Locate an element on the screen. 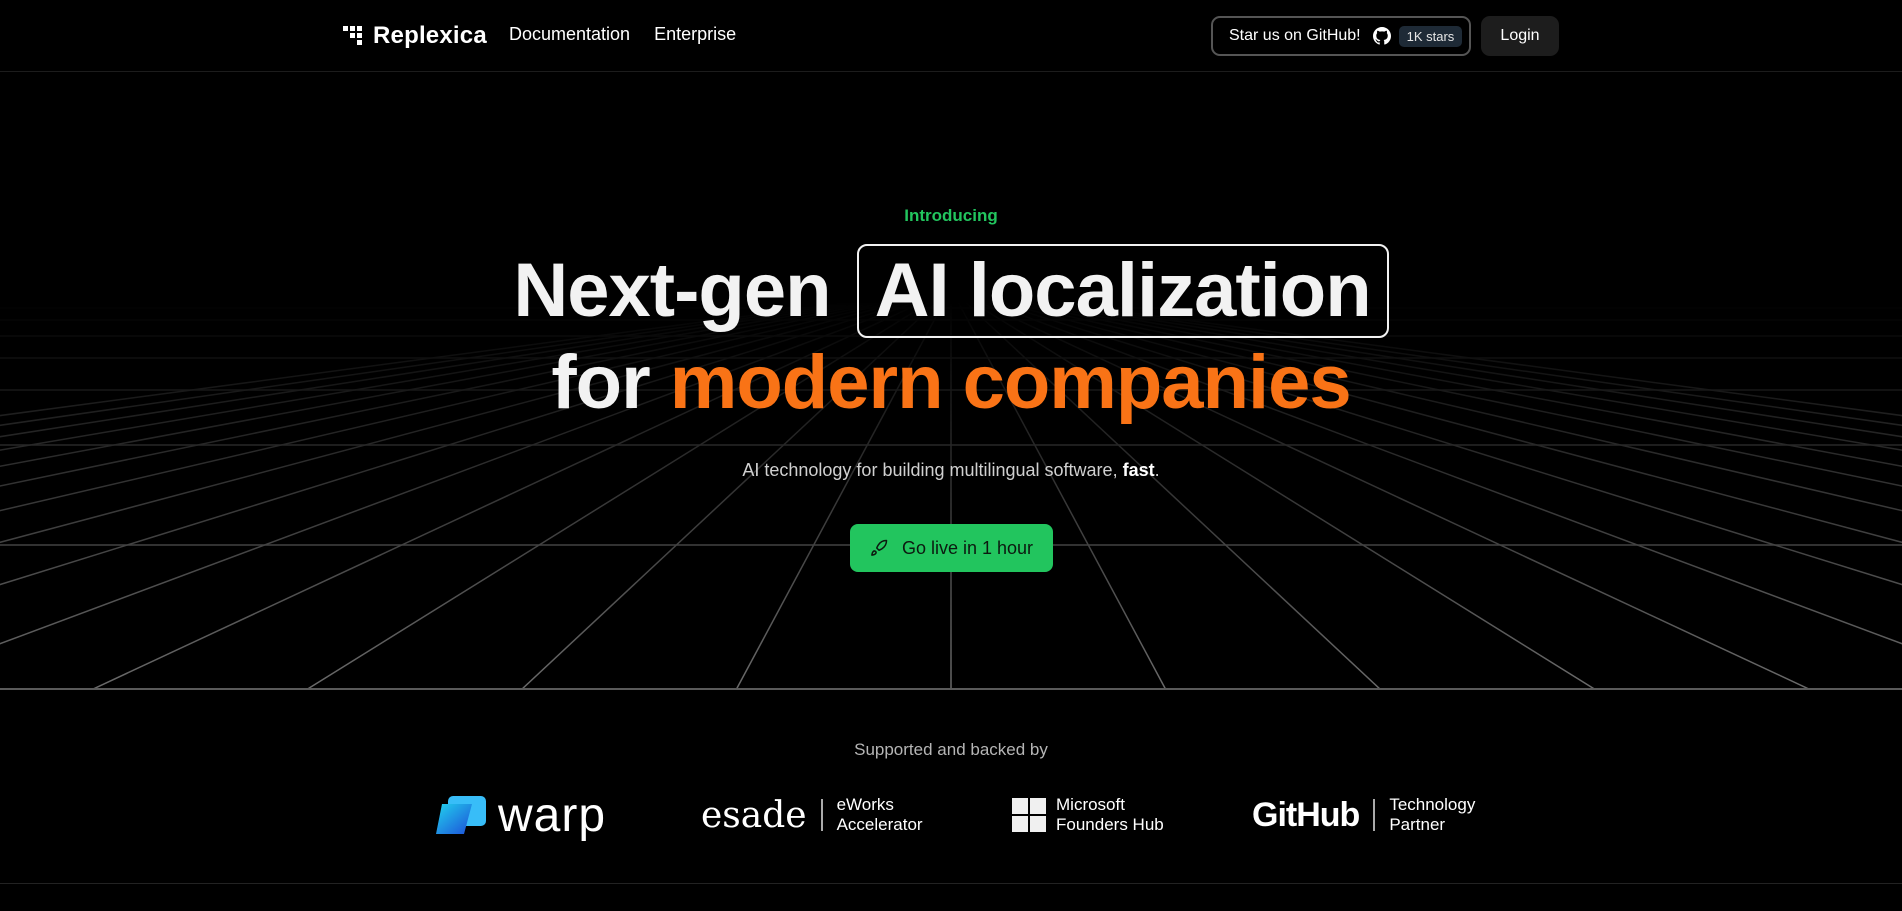  brand-name: Replexica is located at coordinates (430, 35).